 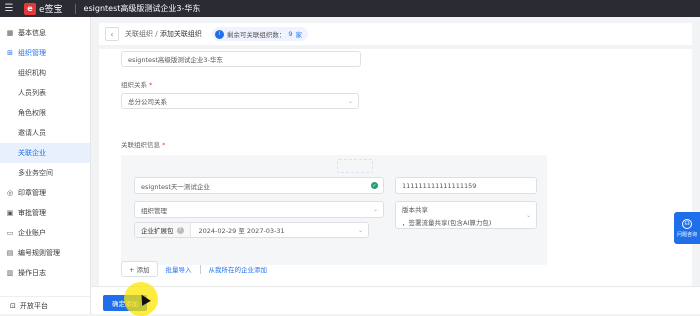 I want to click on breadcrumb: 关联组织 / 添加关联组织, so click(x=163, y=34).